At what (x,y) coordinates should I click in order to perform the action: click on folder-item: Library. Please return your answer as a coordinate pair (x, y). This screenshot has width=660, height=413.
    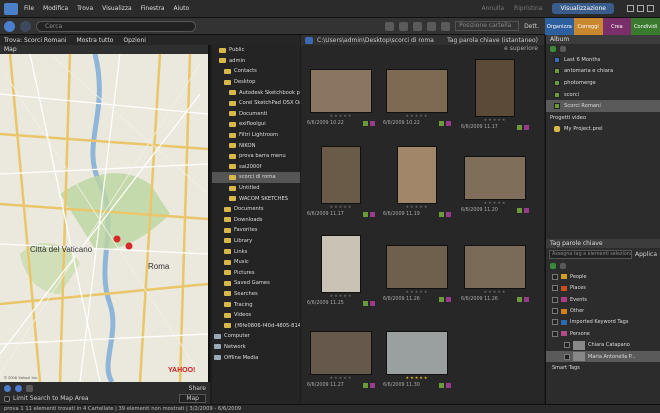
    Looking at the image, I should click on (256, 241).